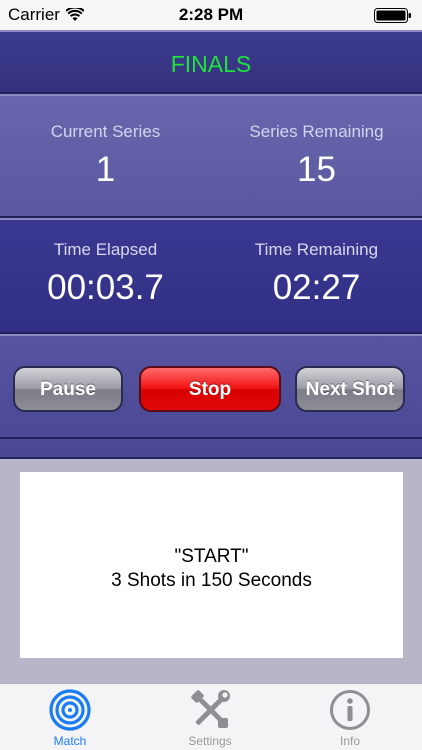 The width and height of the screenshot is (422, 750). Describe the element at coordinates (70, 710) in the screenshot. I see `target-icon` at that location.